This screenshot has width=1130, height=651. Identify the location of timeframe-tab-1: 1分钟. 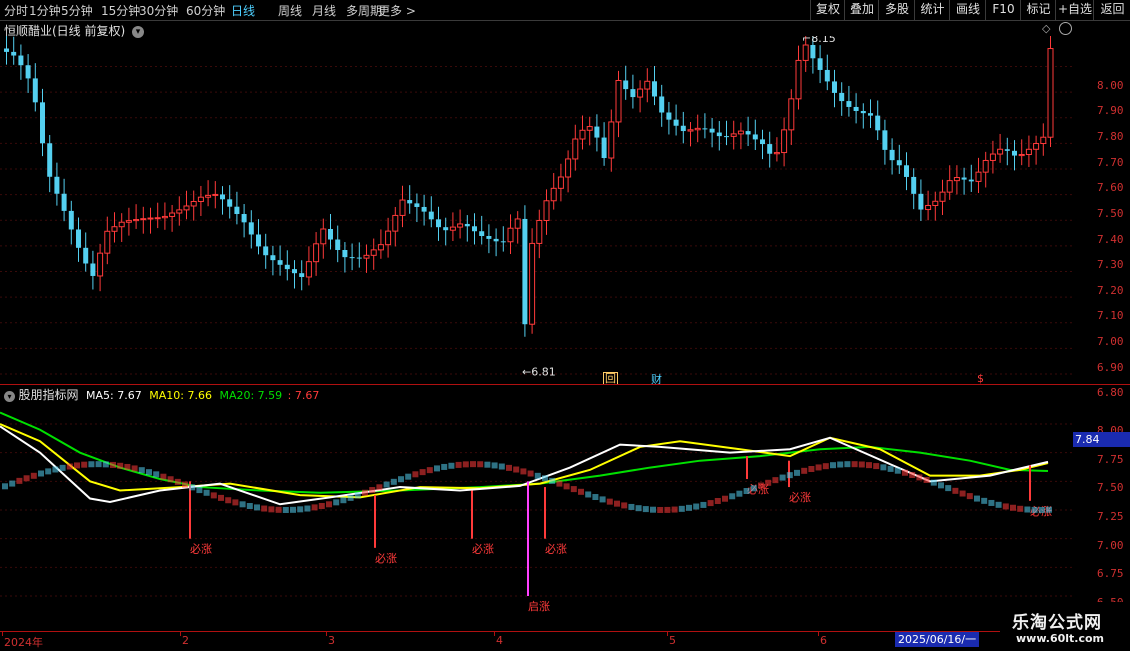
(45, 10).